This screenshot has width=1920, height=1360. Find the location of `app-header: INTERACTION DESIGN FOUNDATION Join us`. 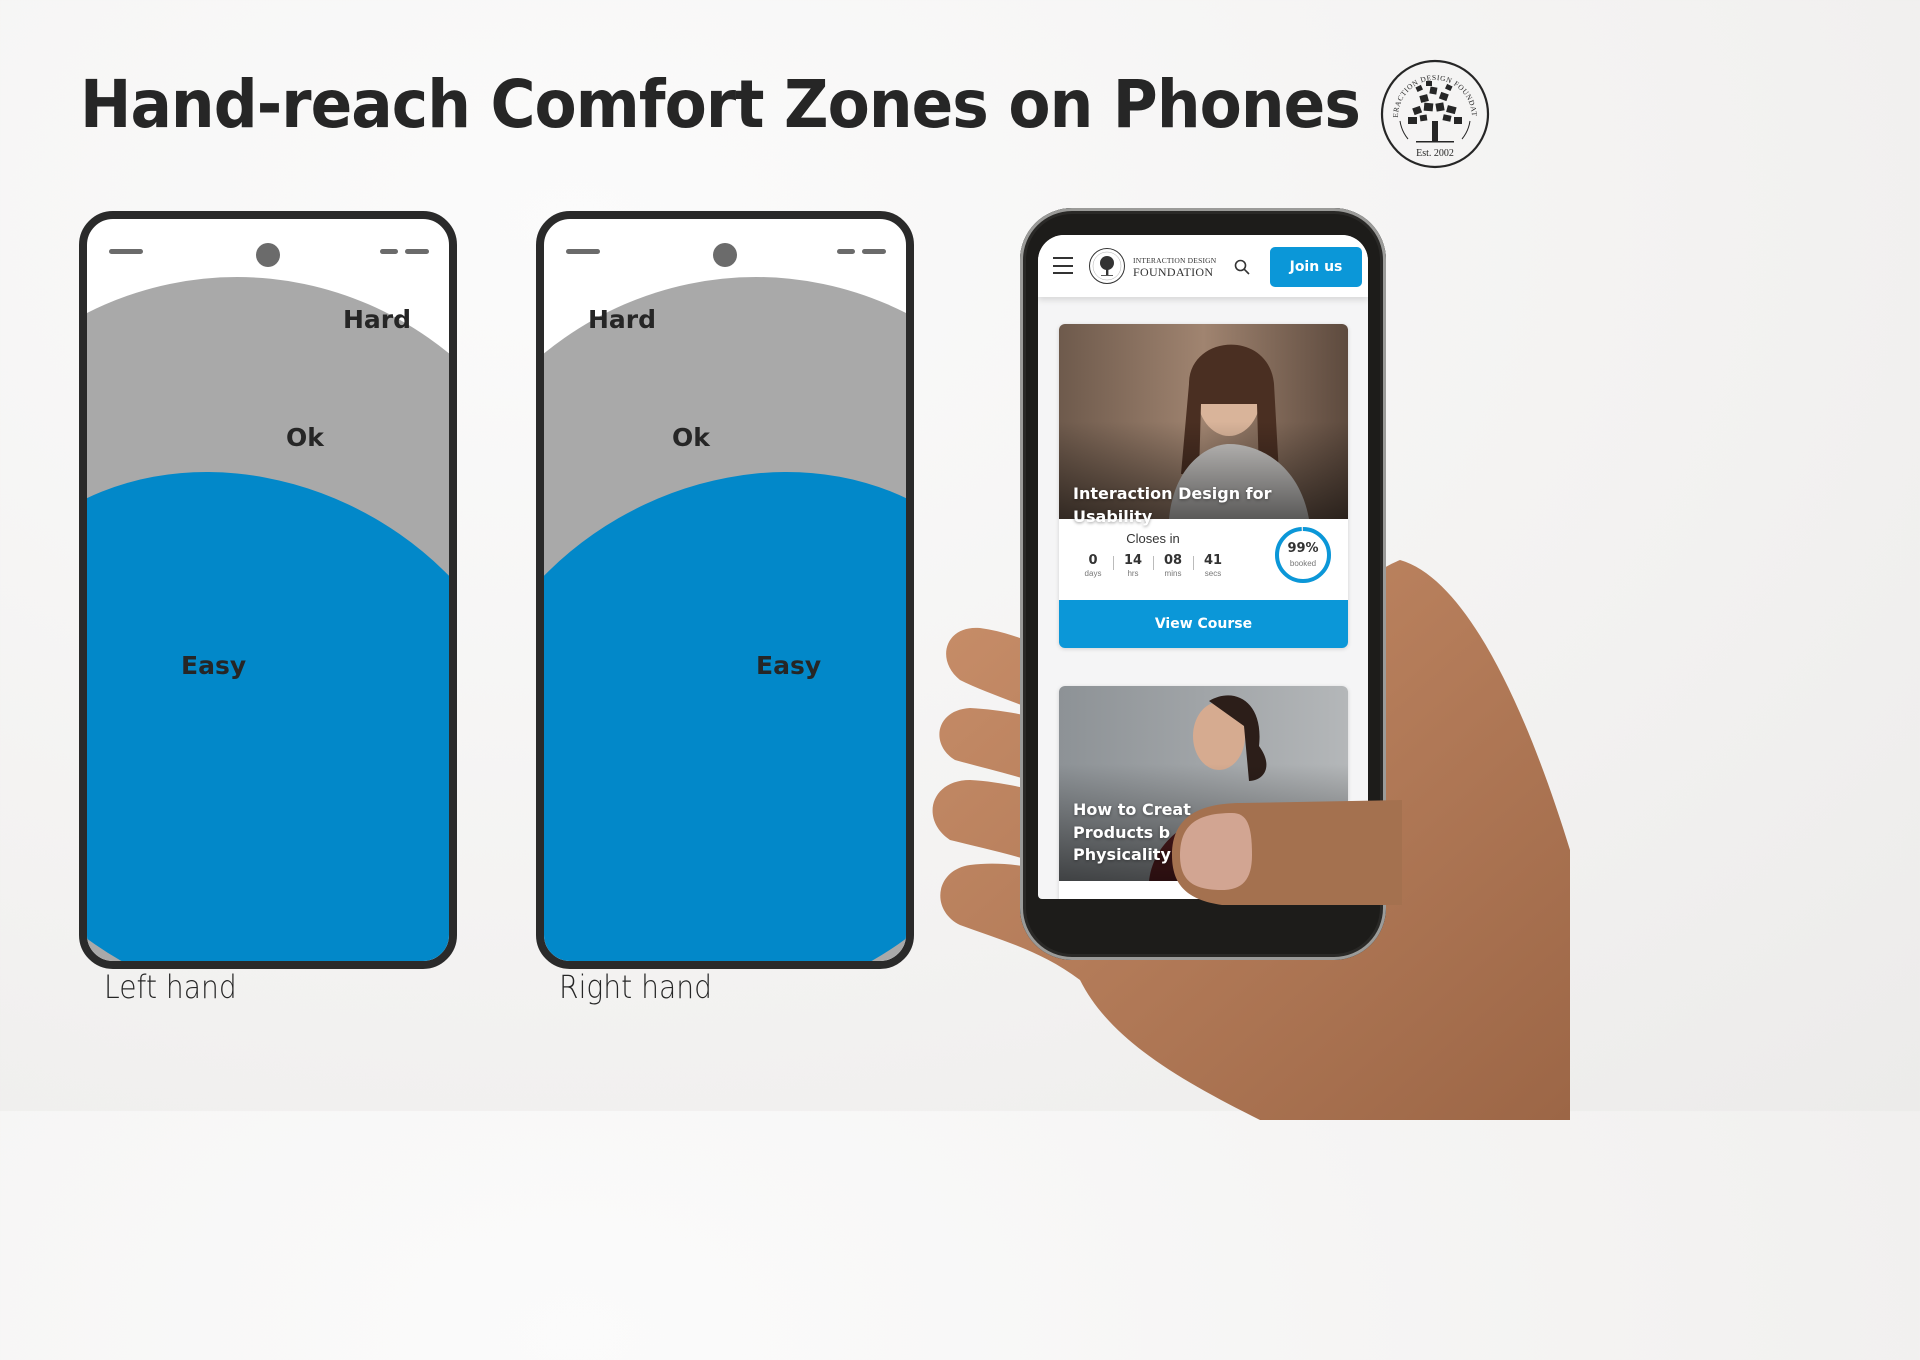

app-header: INTERACTION DESIGN FOUNDATION Join us is located at coordinates (1203, 266).